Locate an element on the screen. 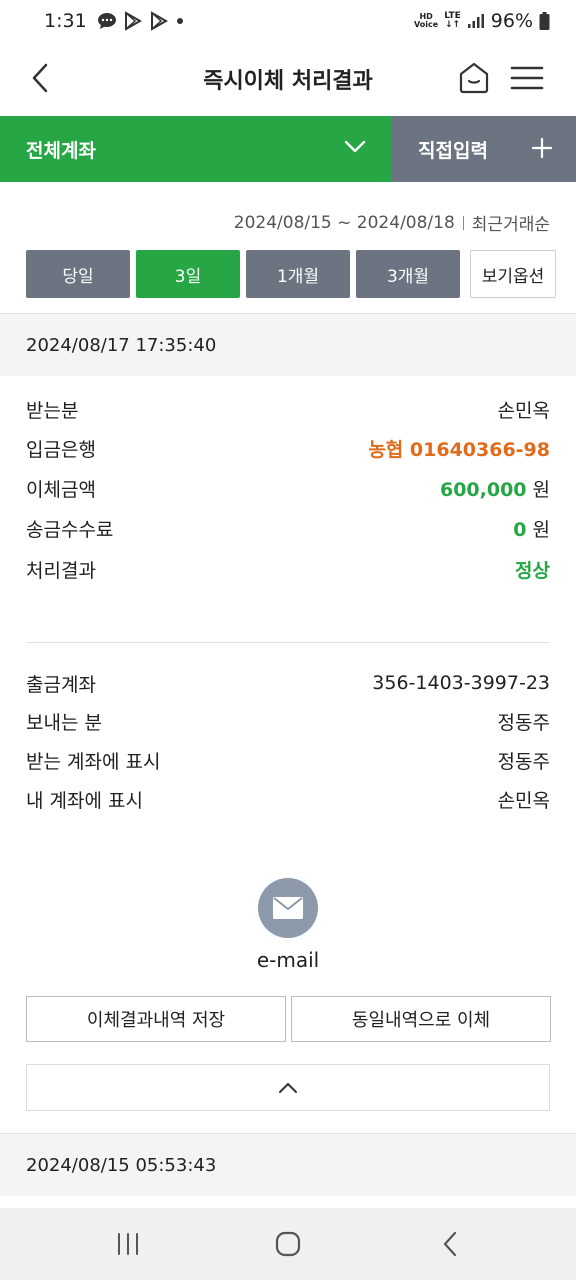 The width and height of the screenshot is (576, 1280). period-selector: 당일 3일 1개월 3개월 보기옵션 is located at coordinates (291, 274).